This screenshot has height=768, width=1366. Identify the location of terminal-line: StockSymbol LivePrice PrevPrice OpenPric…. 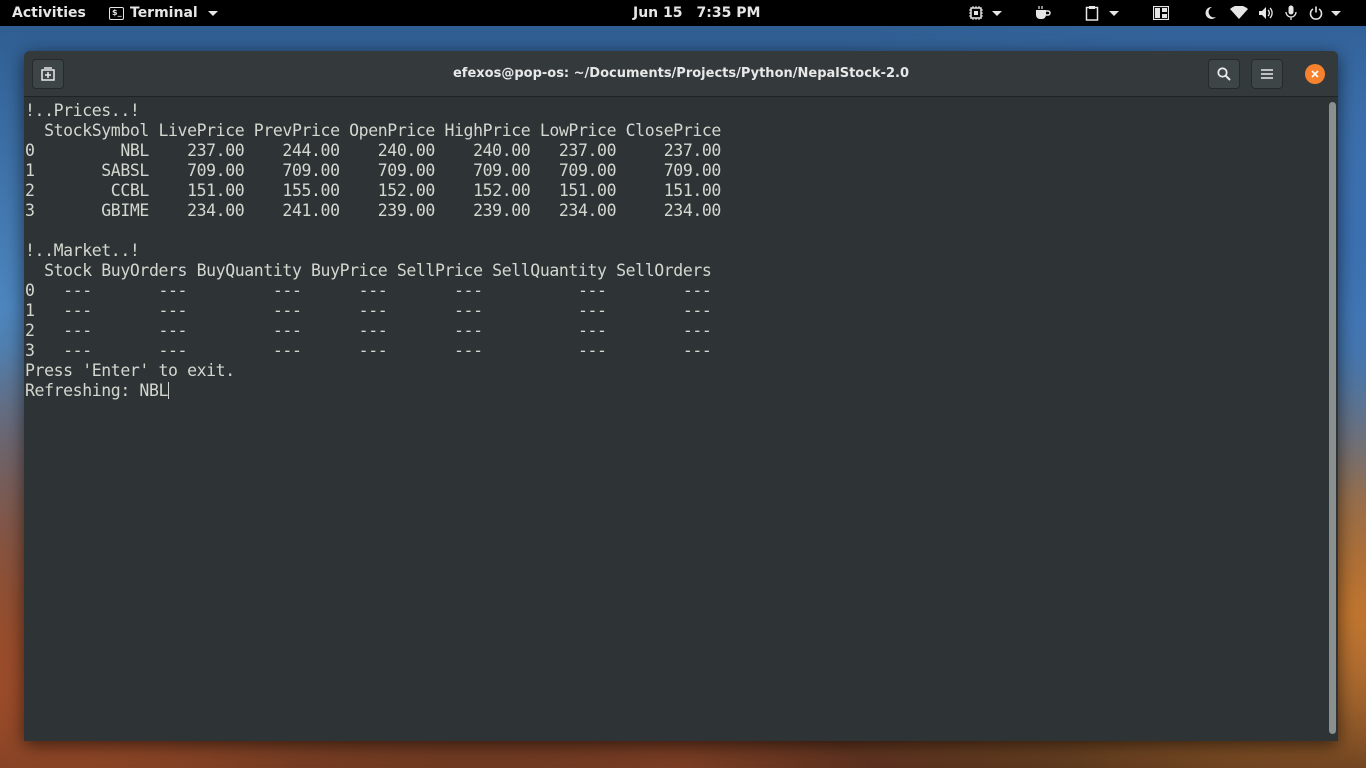
(373, 130).